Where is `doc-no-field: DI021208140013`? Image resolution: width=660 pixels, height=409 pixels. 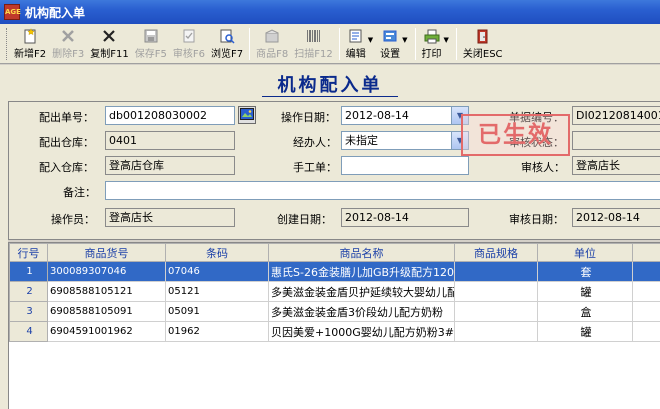 doc-no-field: DI021208140013 is located at coordinates (616, 115).